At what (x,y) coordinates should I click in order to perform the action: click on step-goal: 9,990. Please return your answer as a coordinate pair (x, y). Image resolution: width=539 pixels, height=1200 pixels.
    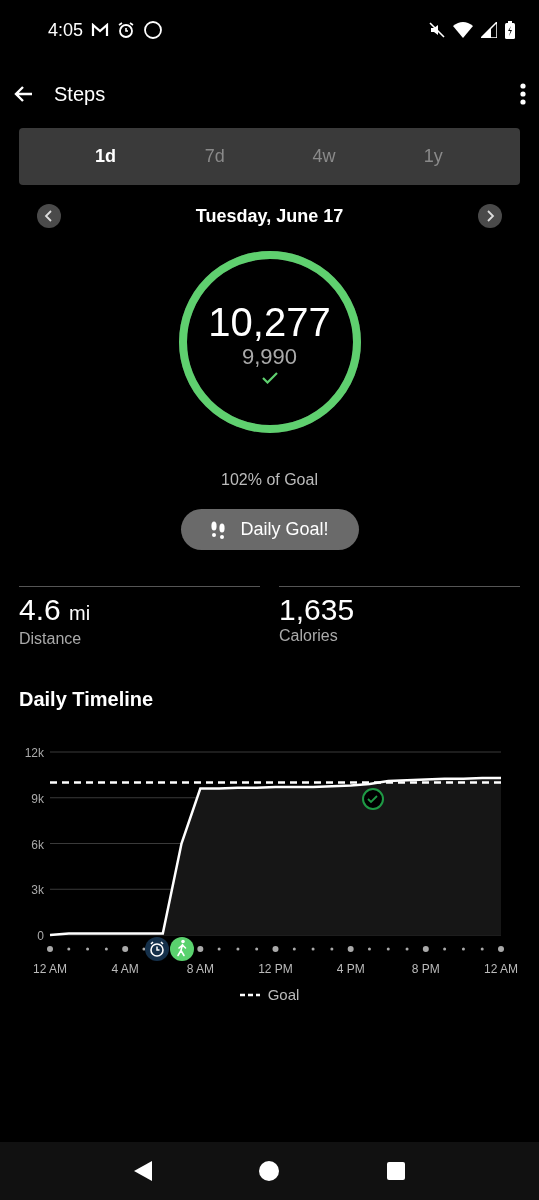
    Looking at the image, I should click on (269, 357).